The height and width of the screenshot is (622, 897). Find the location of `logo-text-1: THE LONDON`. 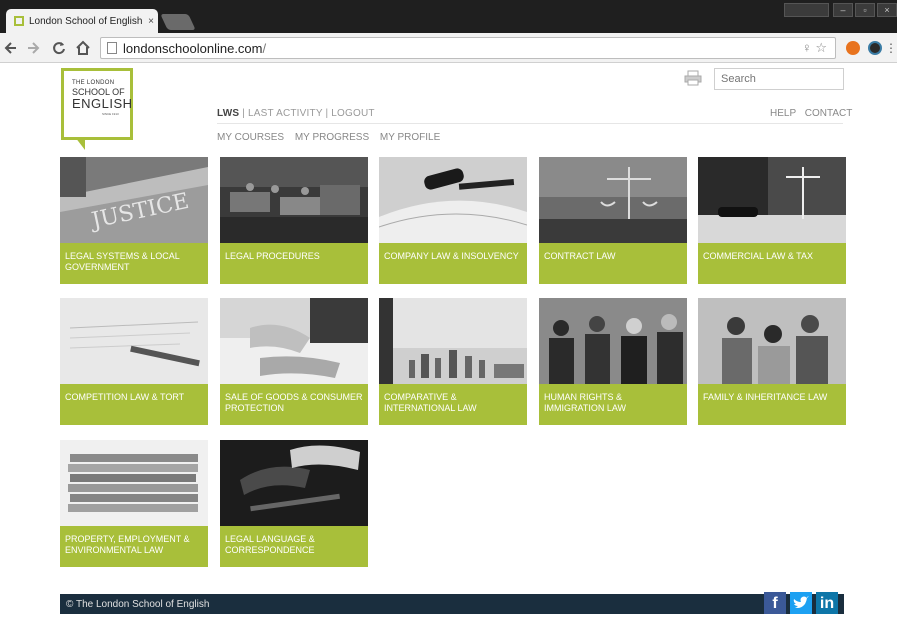

logo-text-1: THE LONDON is located at coordinates (93, 83).